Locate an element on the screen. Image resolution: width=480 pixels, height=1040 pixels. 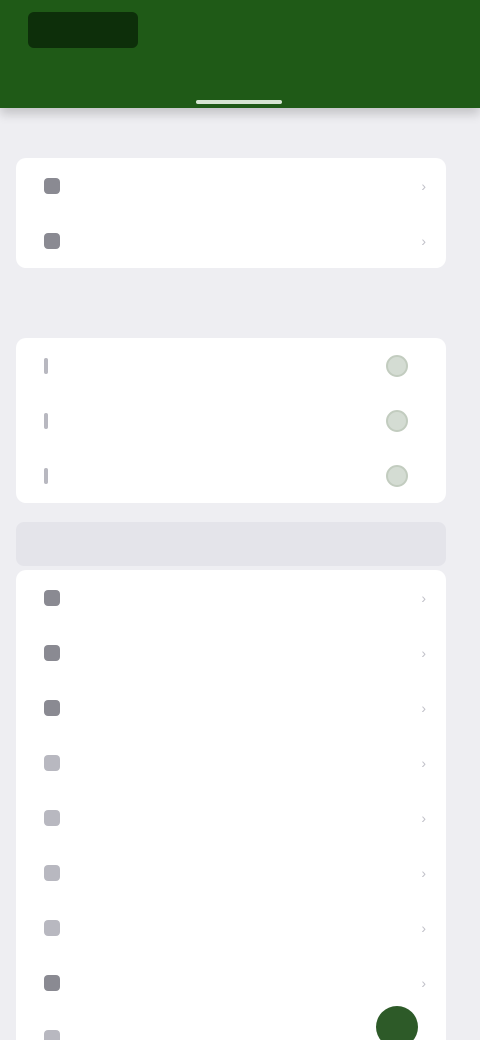
header-action-button is located at coordinates (414, 27).